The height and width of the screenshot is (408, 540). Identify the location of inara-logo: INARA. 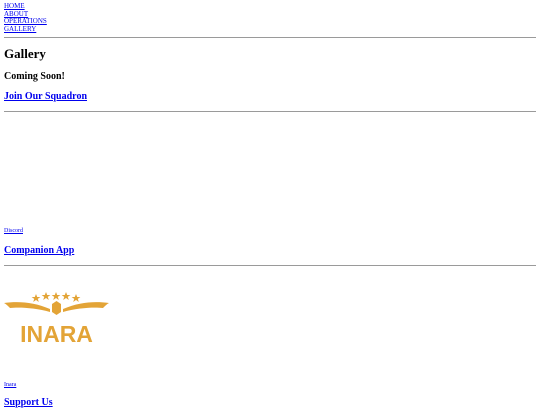
(56, 322).